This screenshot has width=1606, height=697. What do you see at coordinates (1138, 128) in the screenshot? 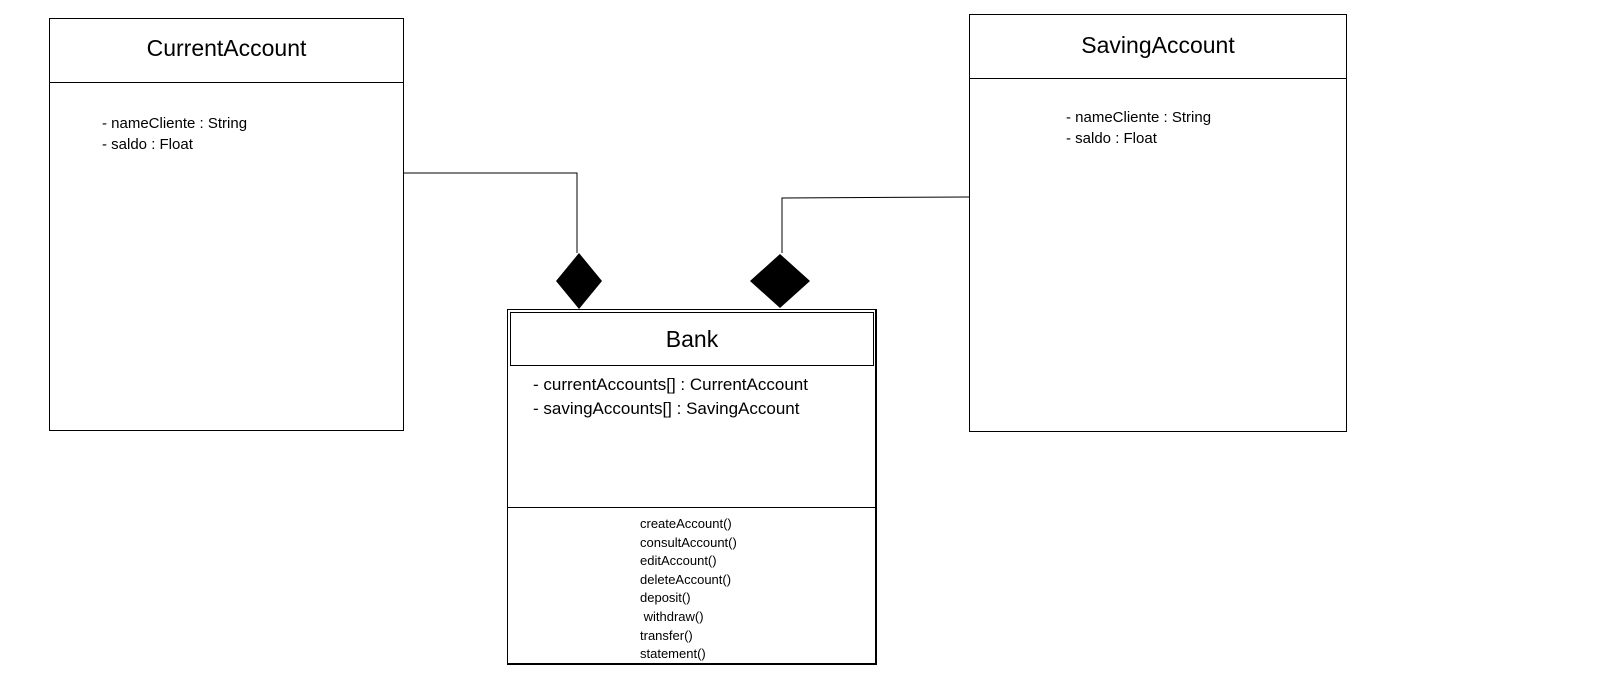
I see `attribute-list-saving-account: - nameCliente : String - saldo : Float` at bounding box center [1138, 128].